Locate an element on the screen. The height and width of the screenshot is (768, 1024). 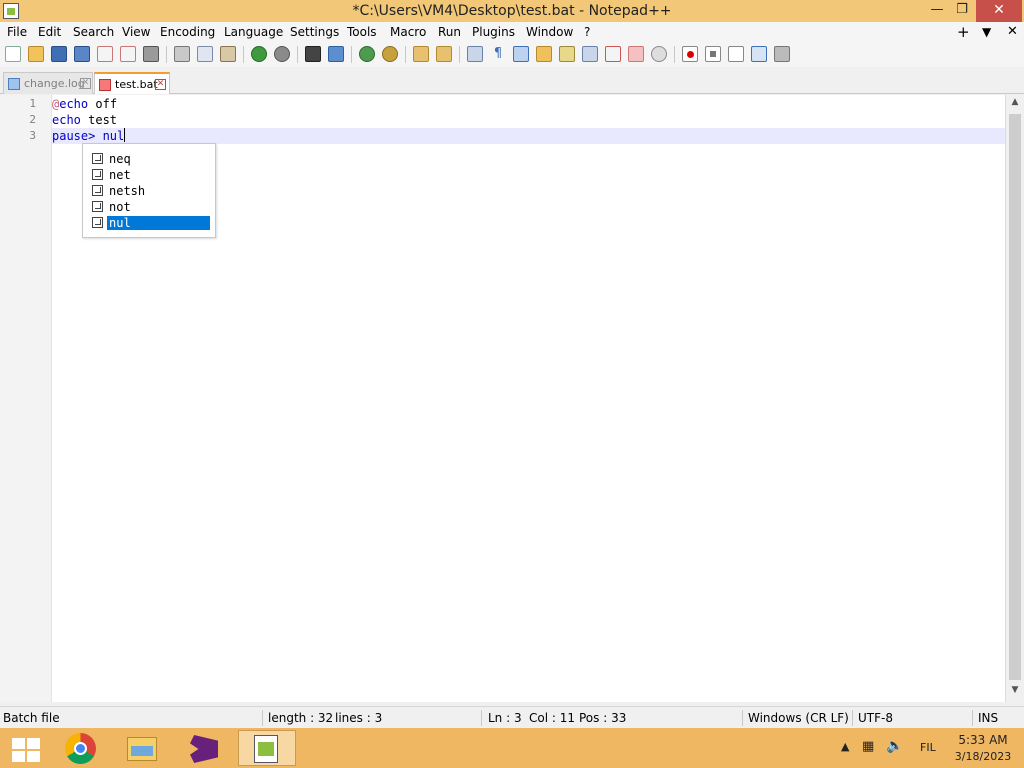
function-list-icon is located at coordinates (590, 54).